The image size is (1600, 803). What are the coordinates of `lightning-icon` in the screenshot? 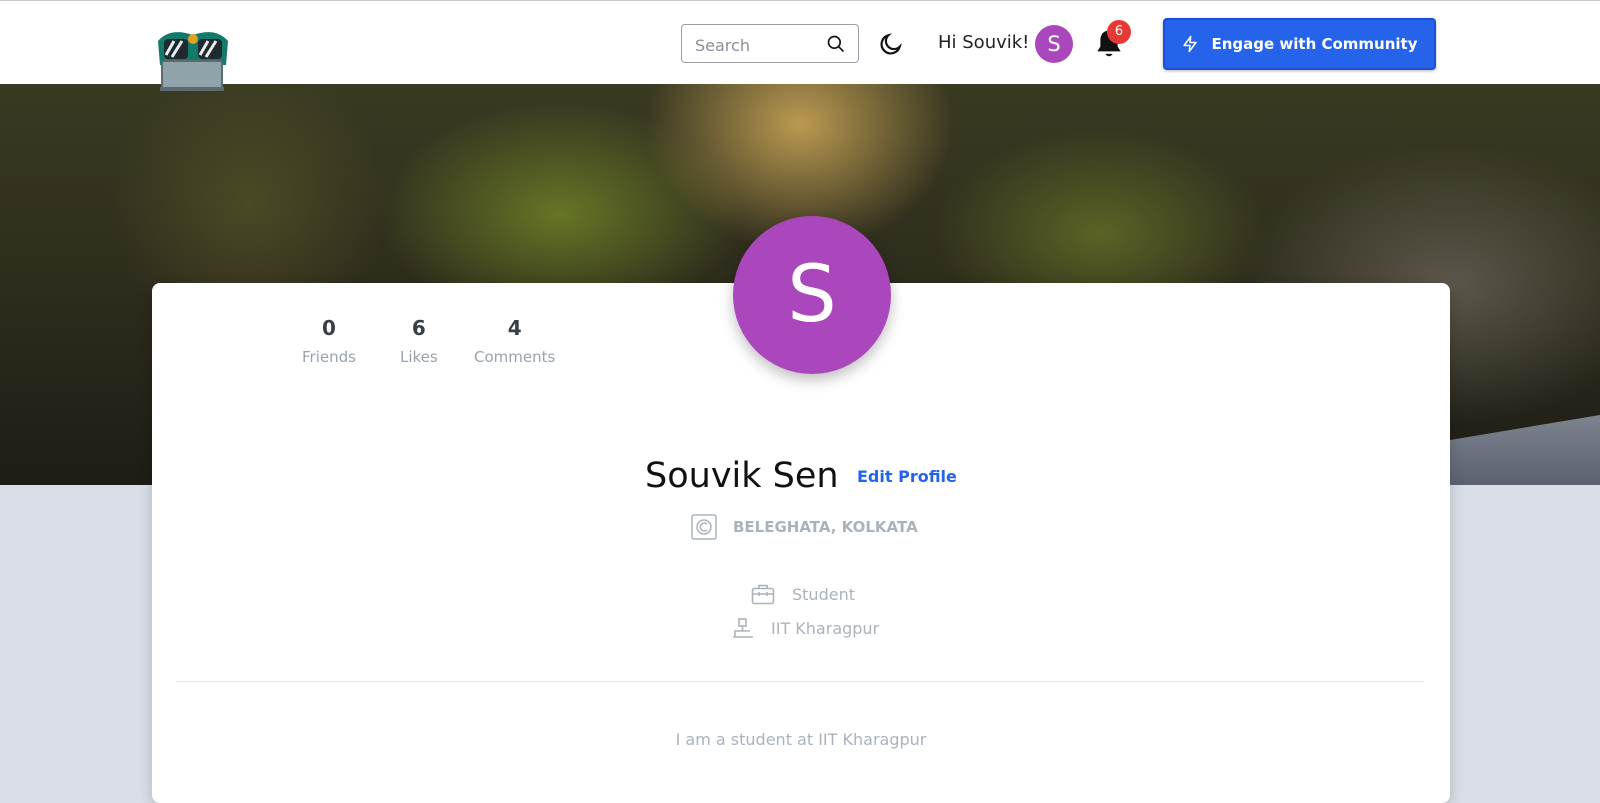 It's located at (1190, 44).